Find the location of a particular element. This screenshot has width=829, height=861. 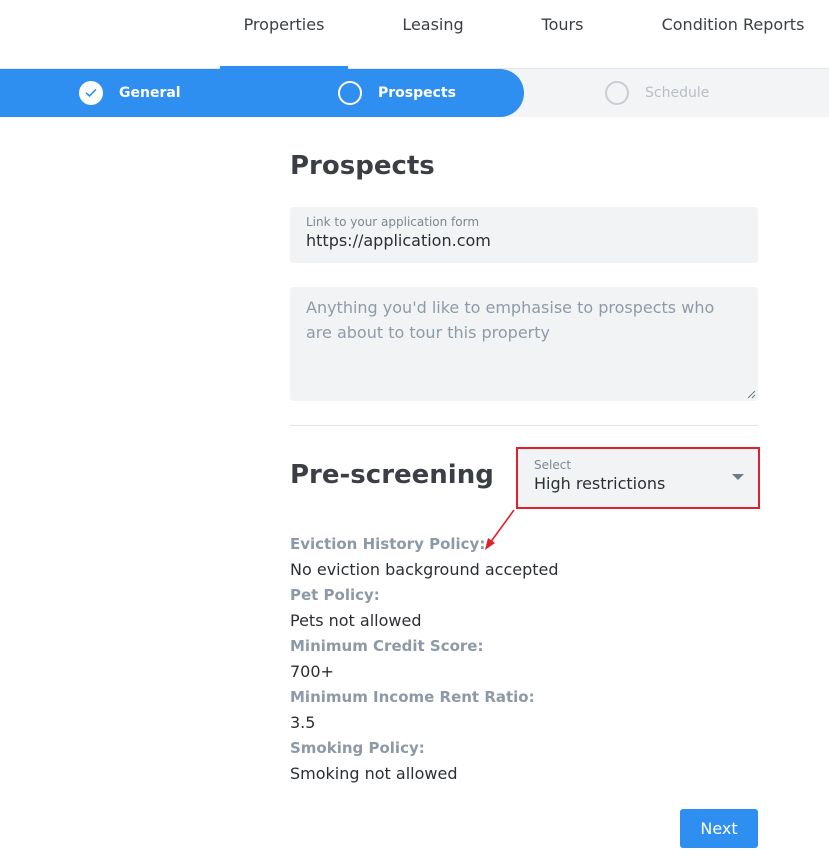

step-general: General is located at coordinates (130, 93).